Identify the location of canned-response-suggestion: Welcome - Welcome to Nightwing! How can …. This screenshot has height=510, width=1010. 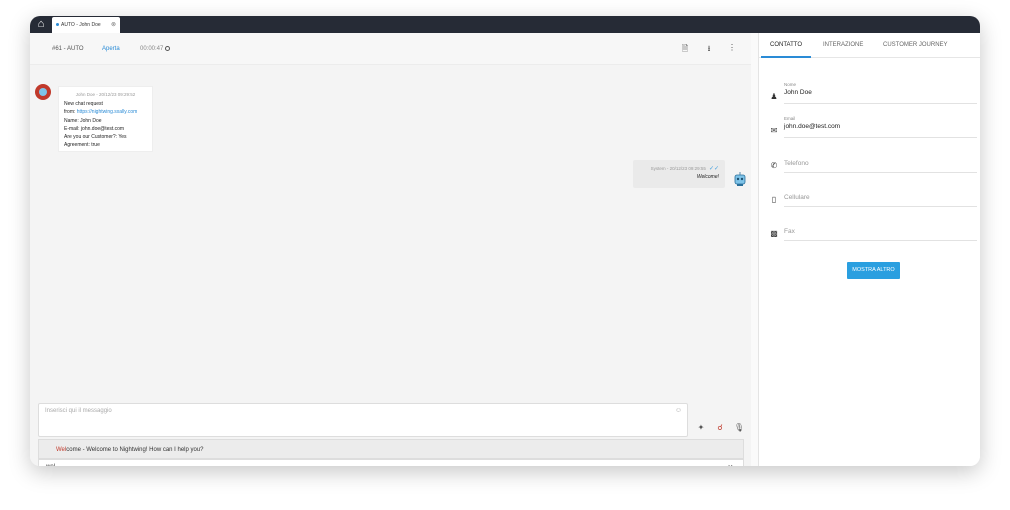
(391, 449).